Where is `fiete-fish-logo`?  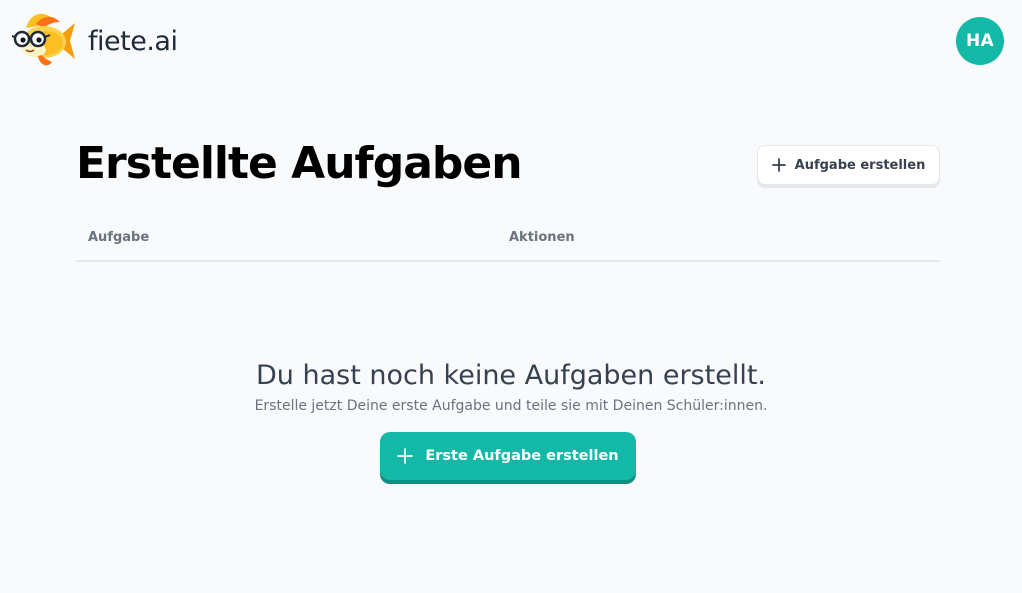 fiete-fish-logo is located at coordinates (43, 41).